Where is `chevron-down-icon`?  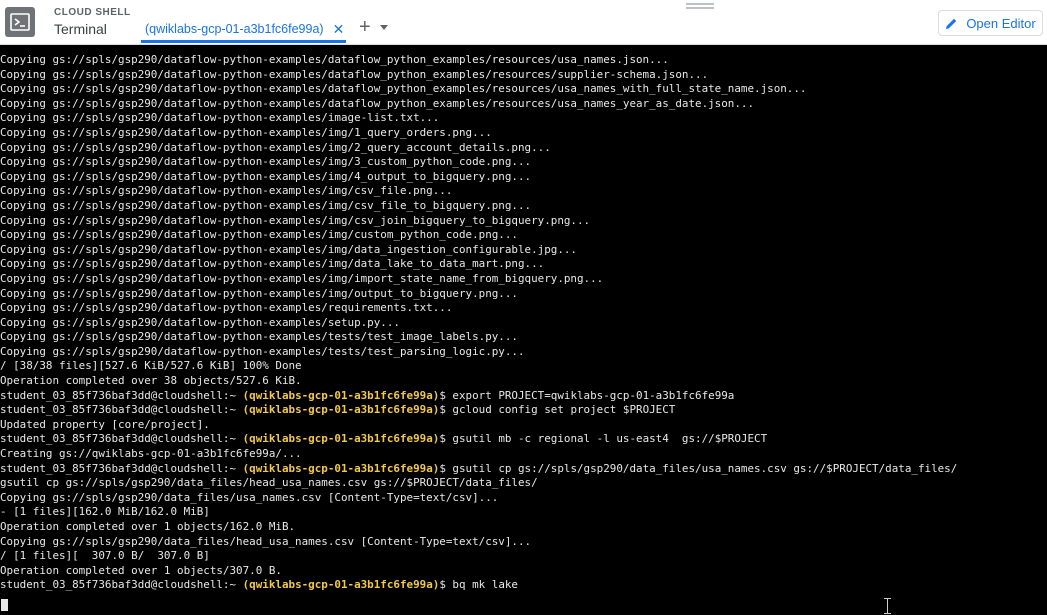 chevron-down-icon is located at coordinates (384, 27).